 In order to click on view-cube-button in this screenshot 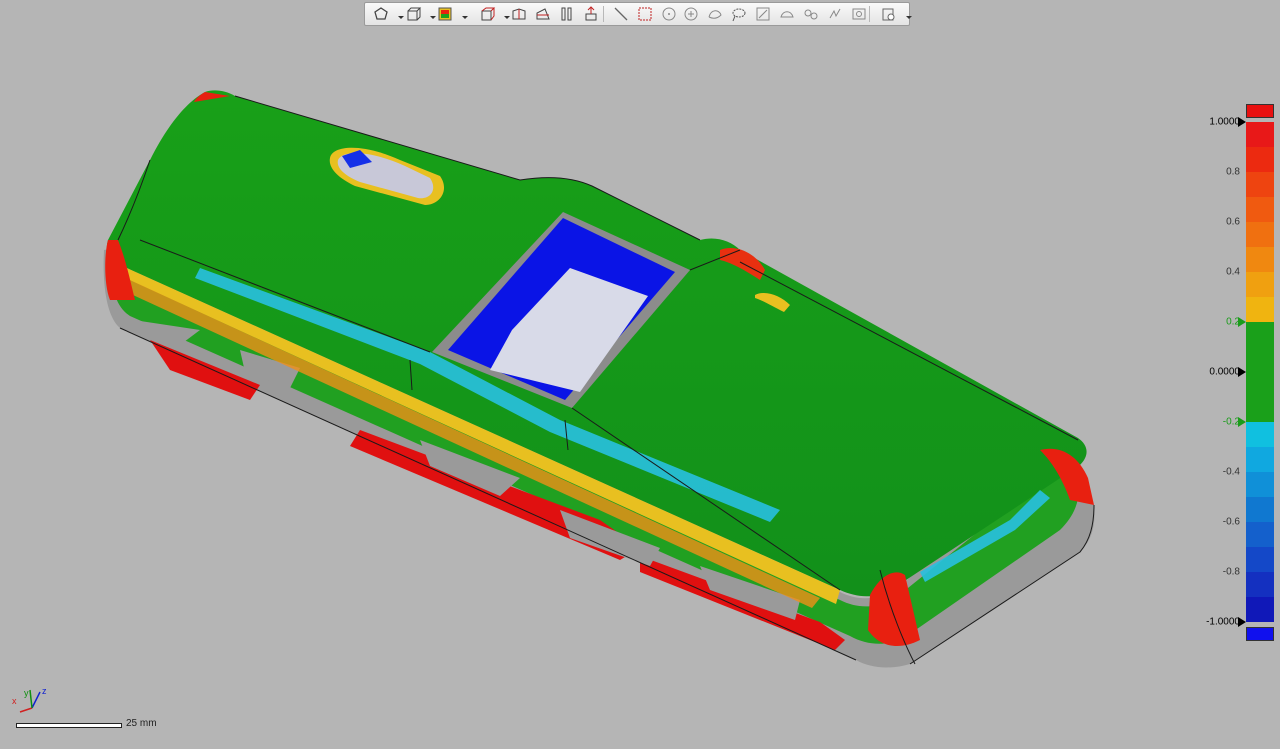, I will do `click(413, 14)`.